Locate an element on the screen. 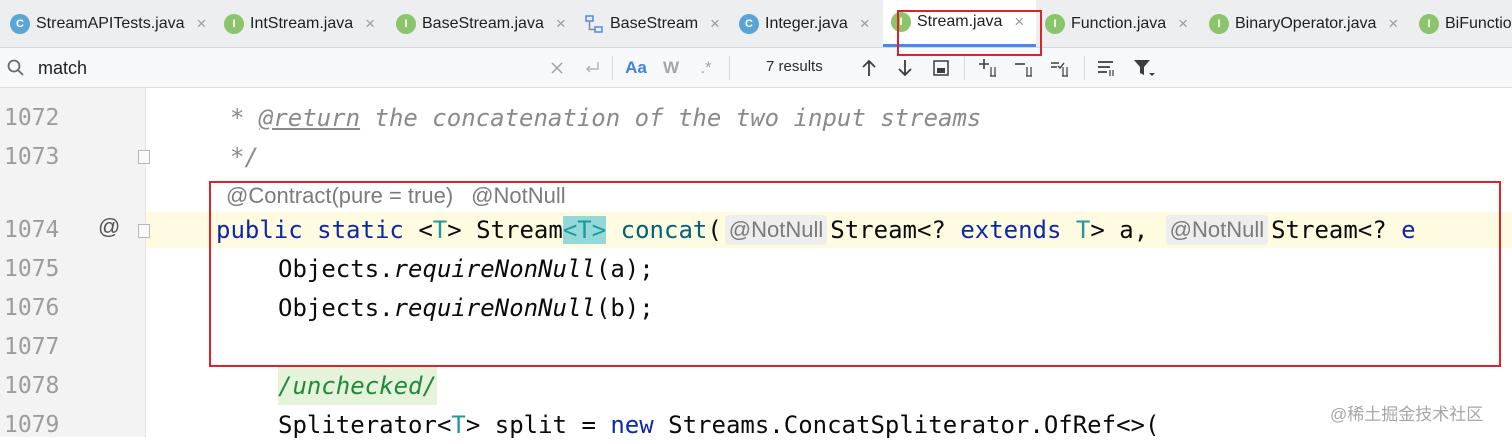 The height and width of the screenshot is (444, 1512). tab-label: IntStream.java is located at coordinates (302, 23).